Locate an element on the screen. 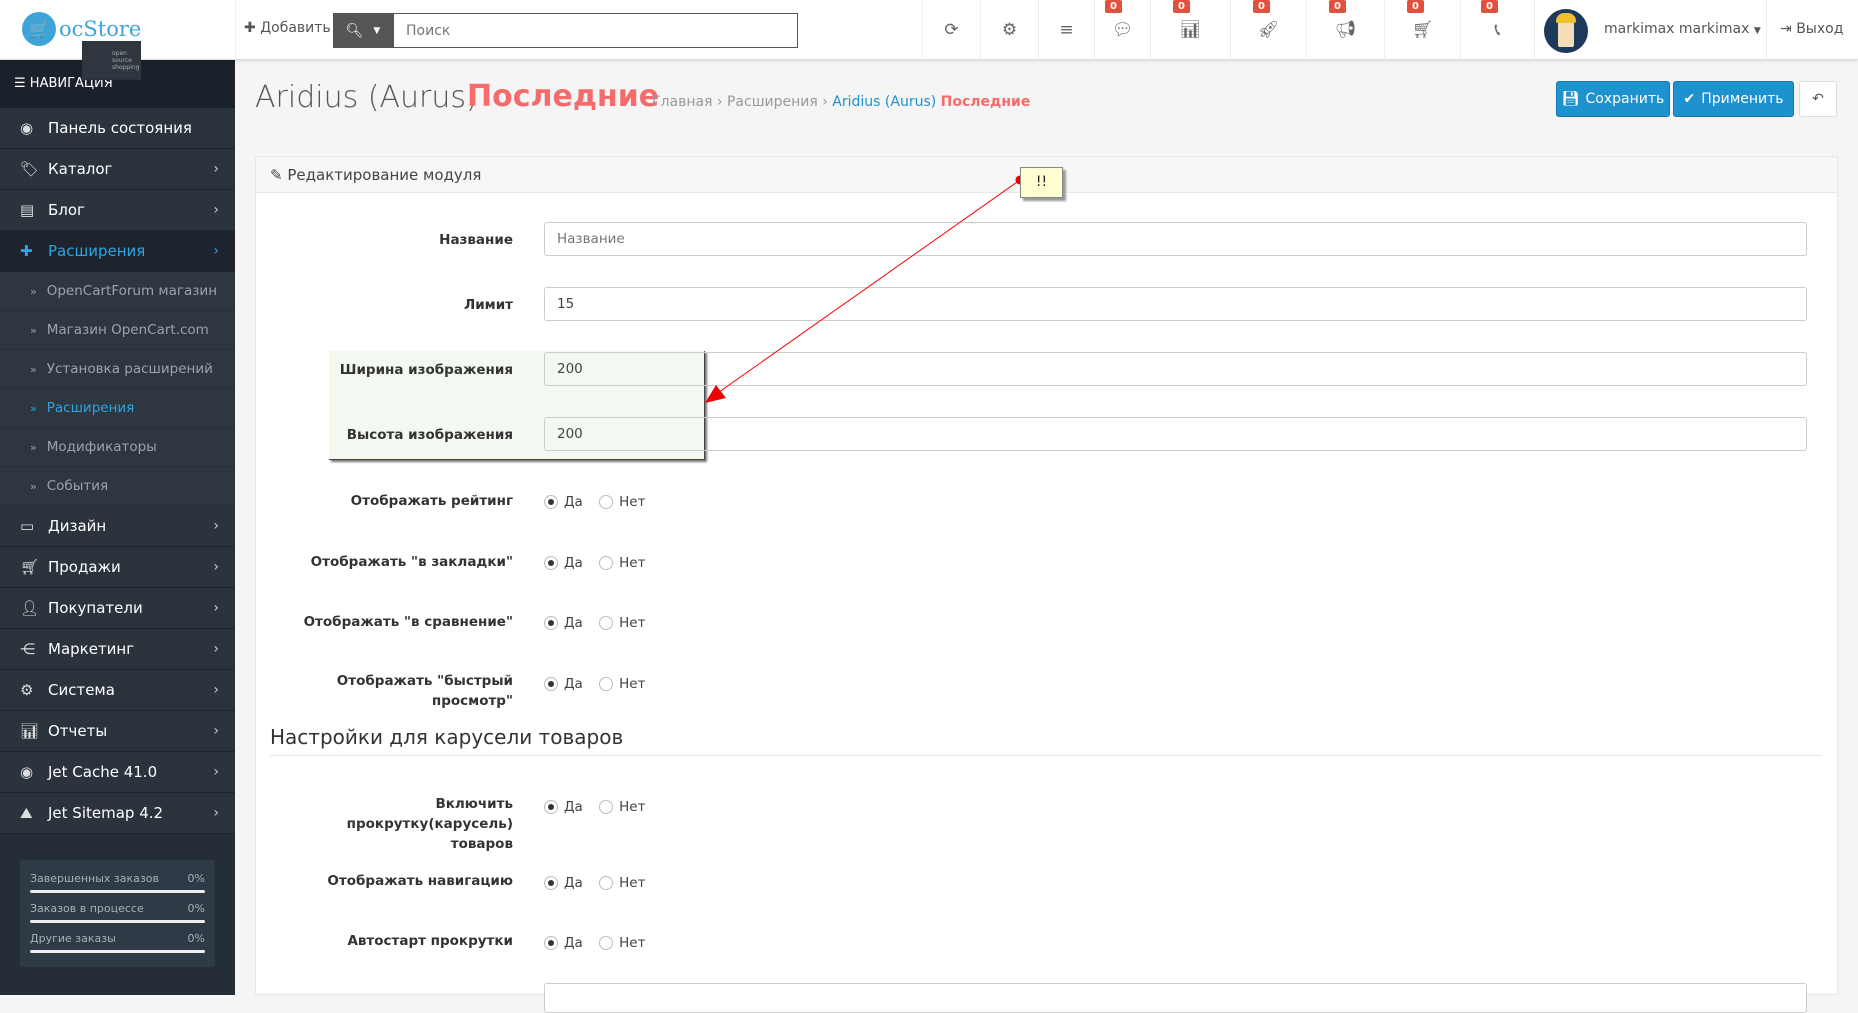 Image resolution: width=1858 pixels, height=1013 pixels. plus-icon: ✚ is located at coordinates (250, 28).